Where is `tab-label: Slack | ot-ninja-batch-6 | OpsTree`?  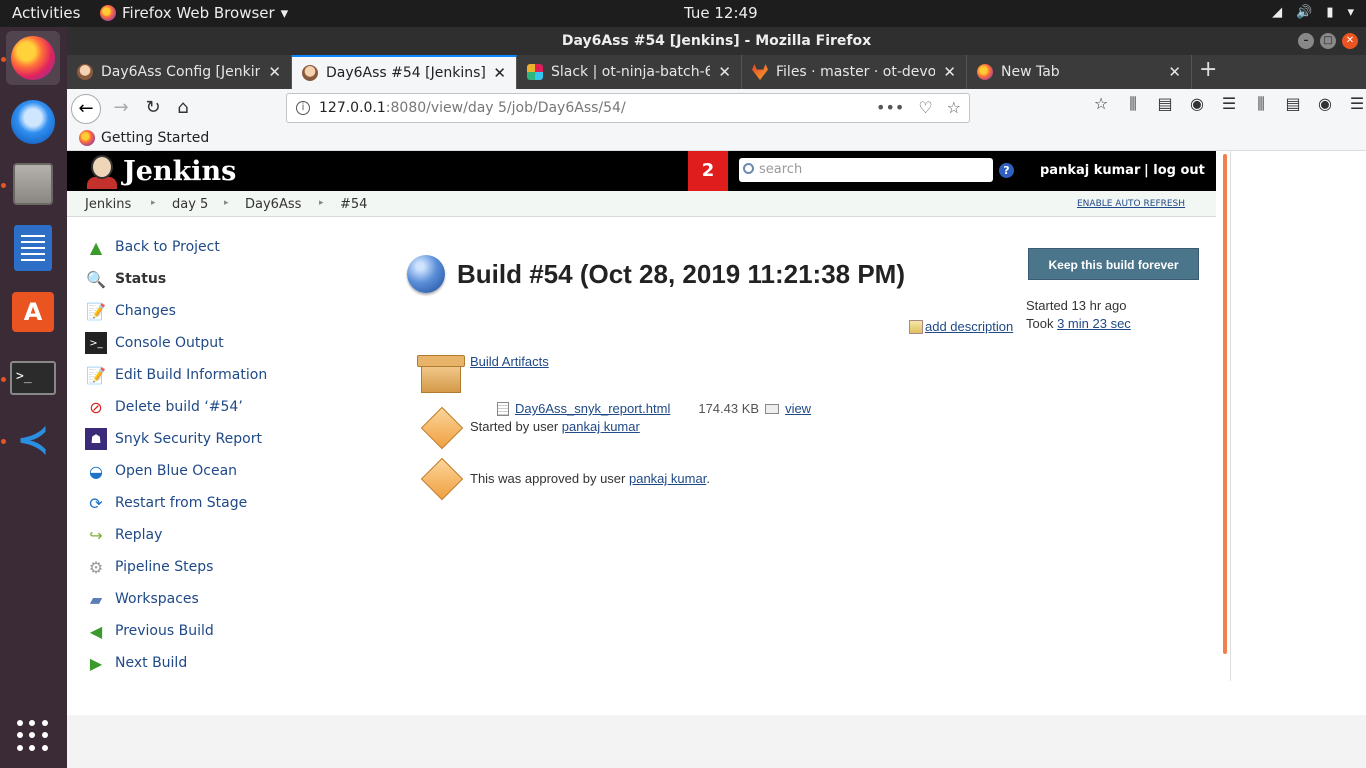 tab-label: Slack | ot-ninja-batch-6 | OpsTree is located at coordinates (631, 72).